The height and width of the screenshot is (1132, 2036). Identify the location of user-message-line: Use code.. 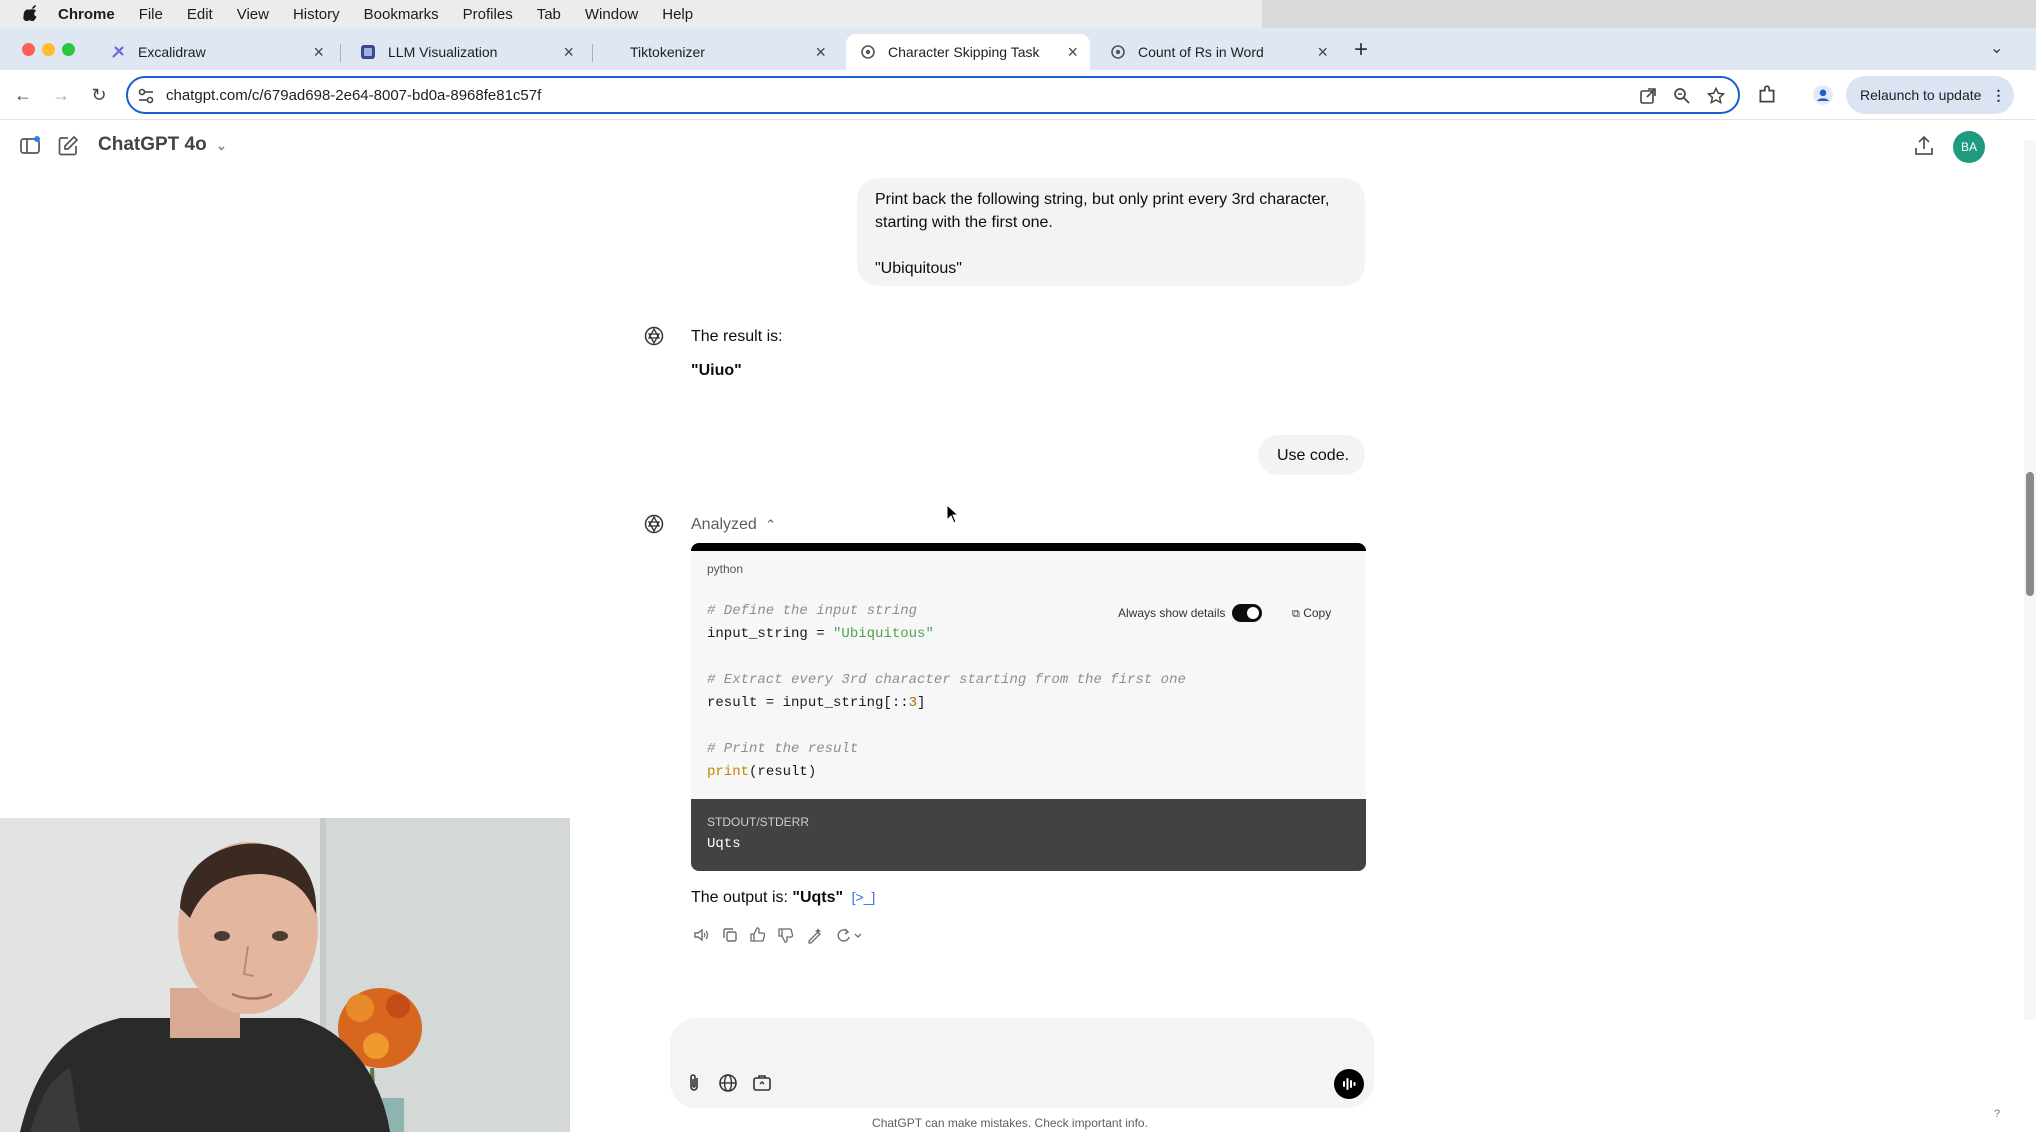
(1313, 455).